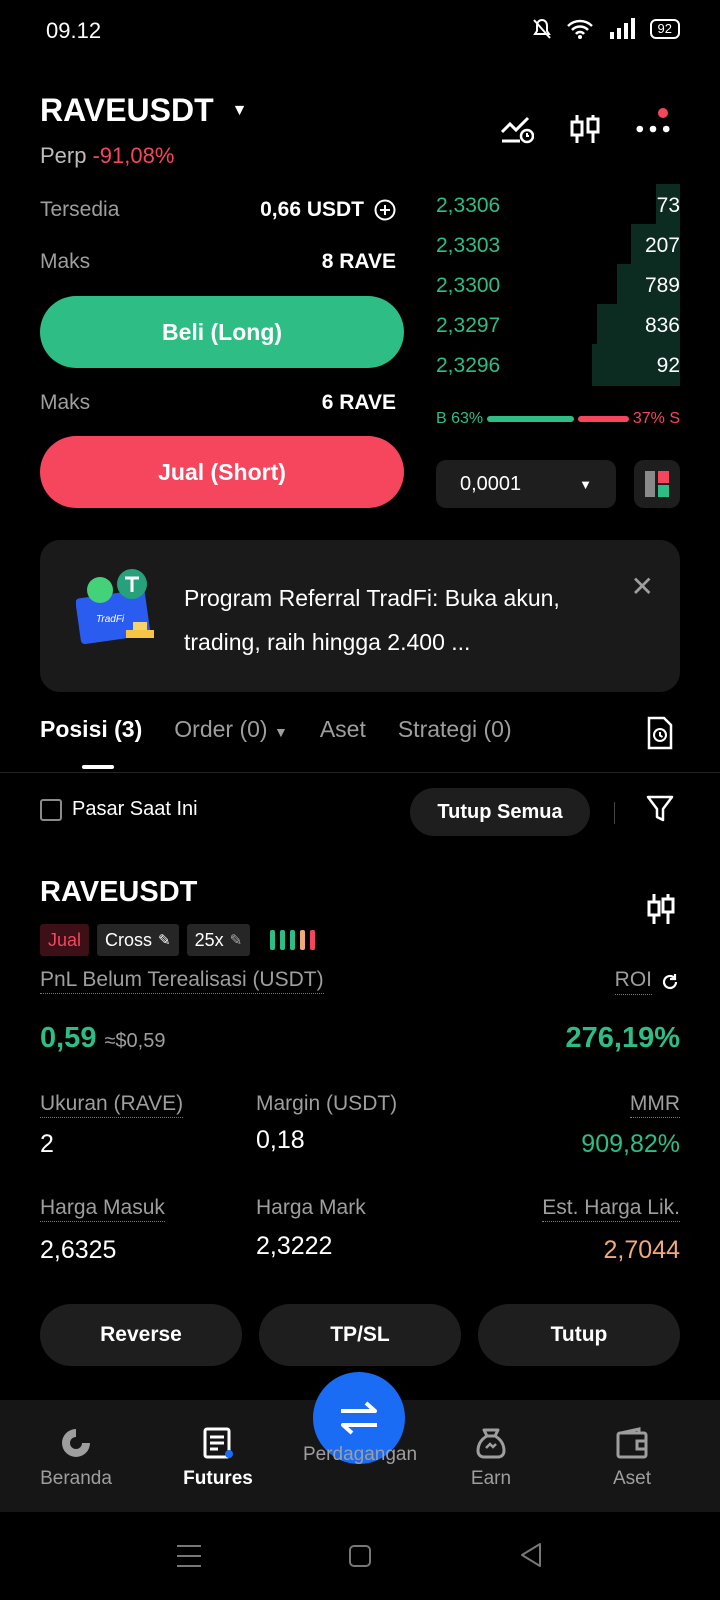 The image size is (720, 1600). I want to click on mmr-label-wrap: MMR, so click(654, 1105).